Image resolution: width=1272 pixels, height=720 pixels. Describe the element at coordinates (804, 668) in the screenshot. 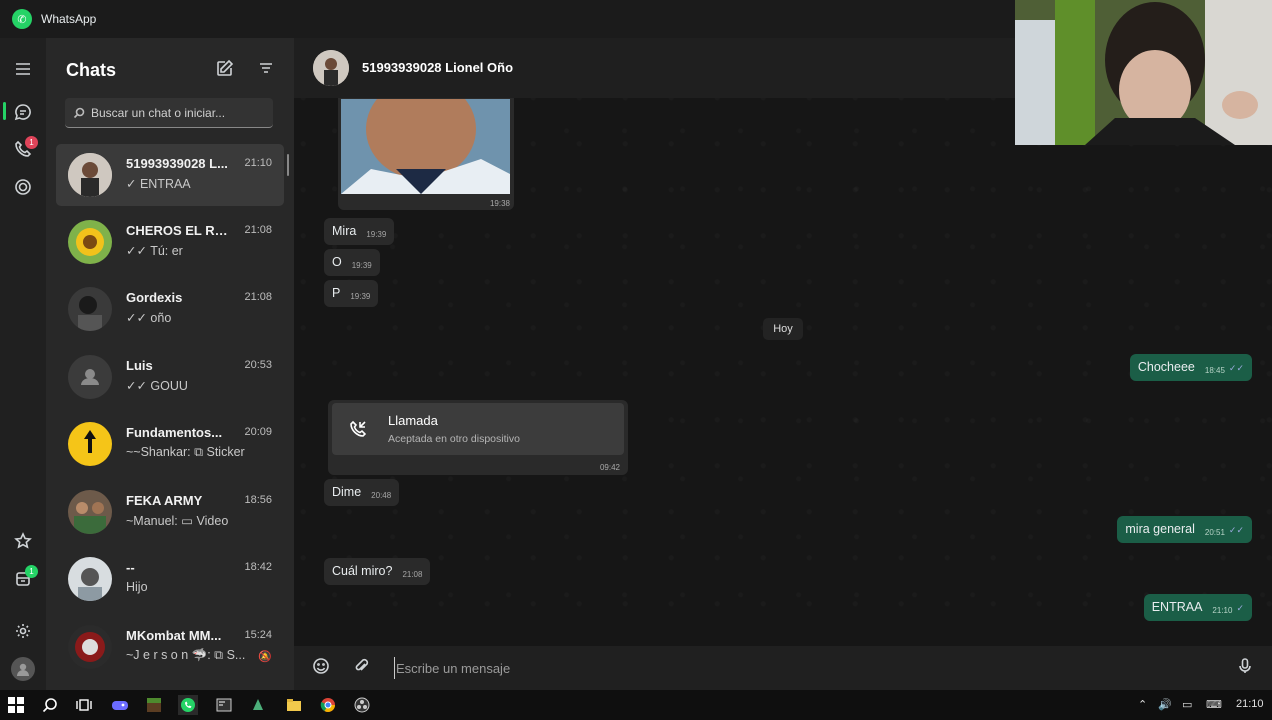

I see `message-input` at that location.